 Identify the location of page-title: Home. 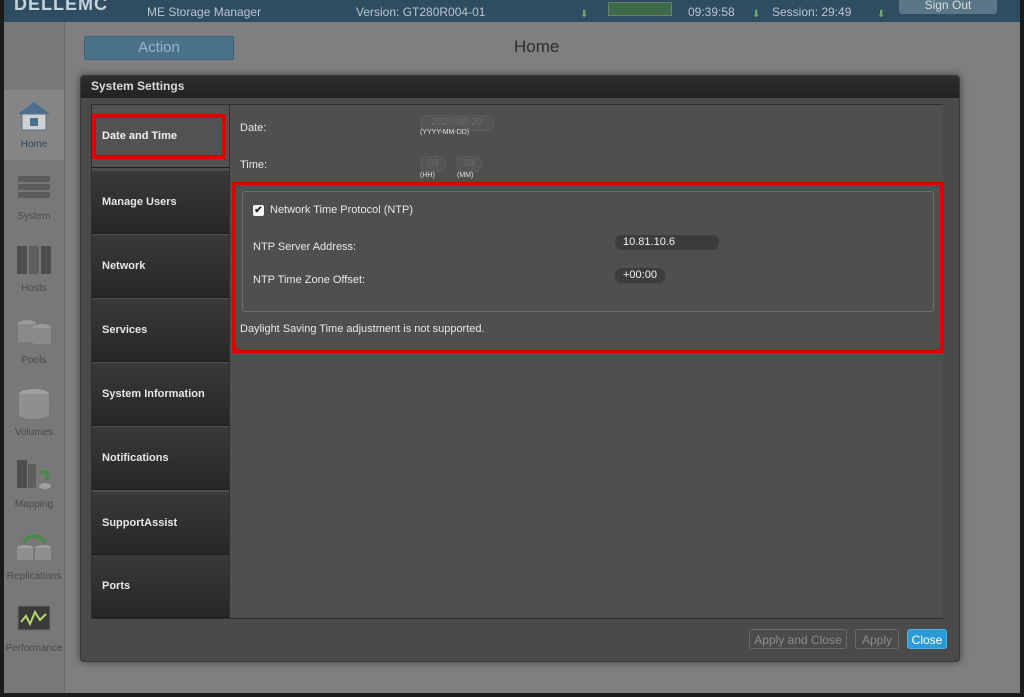
(537, 46).